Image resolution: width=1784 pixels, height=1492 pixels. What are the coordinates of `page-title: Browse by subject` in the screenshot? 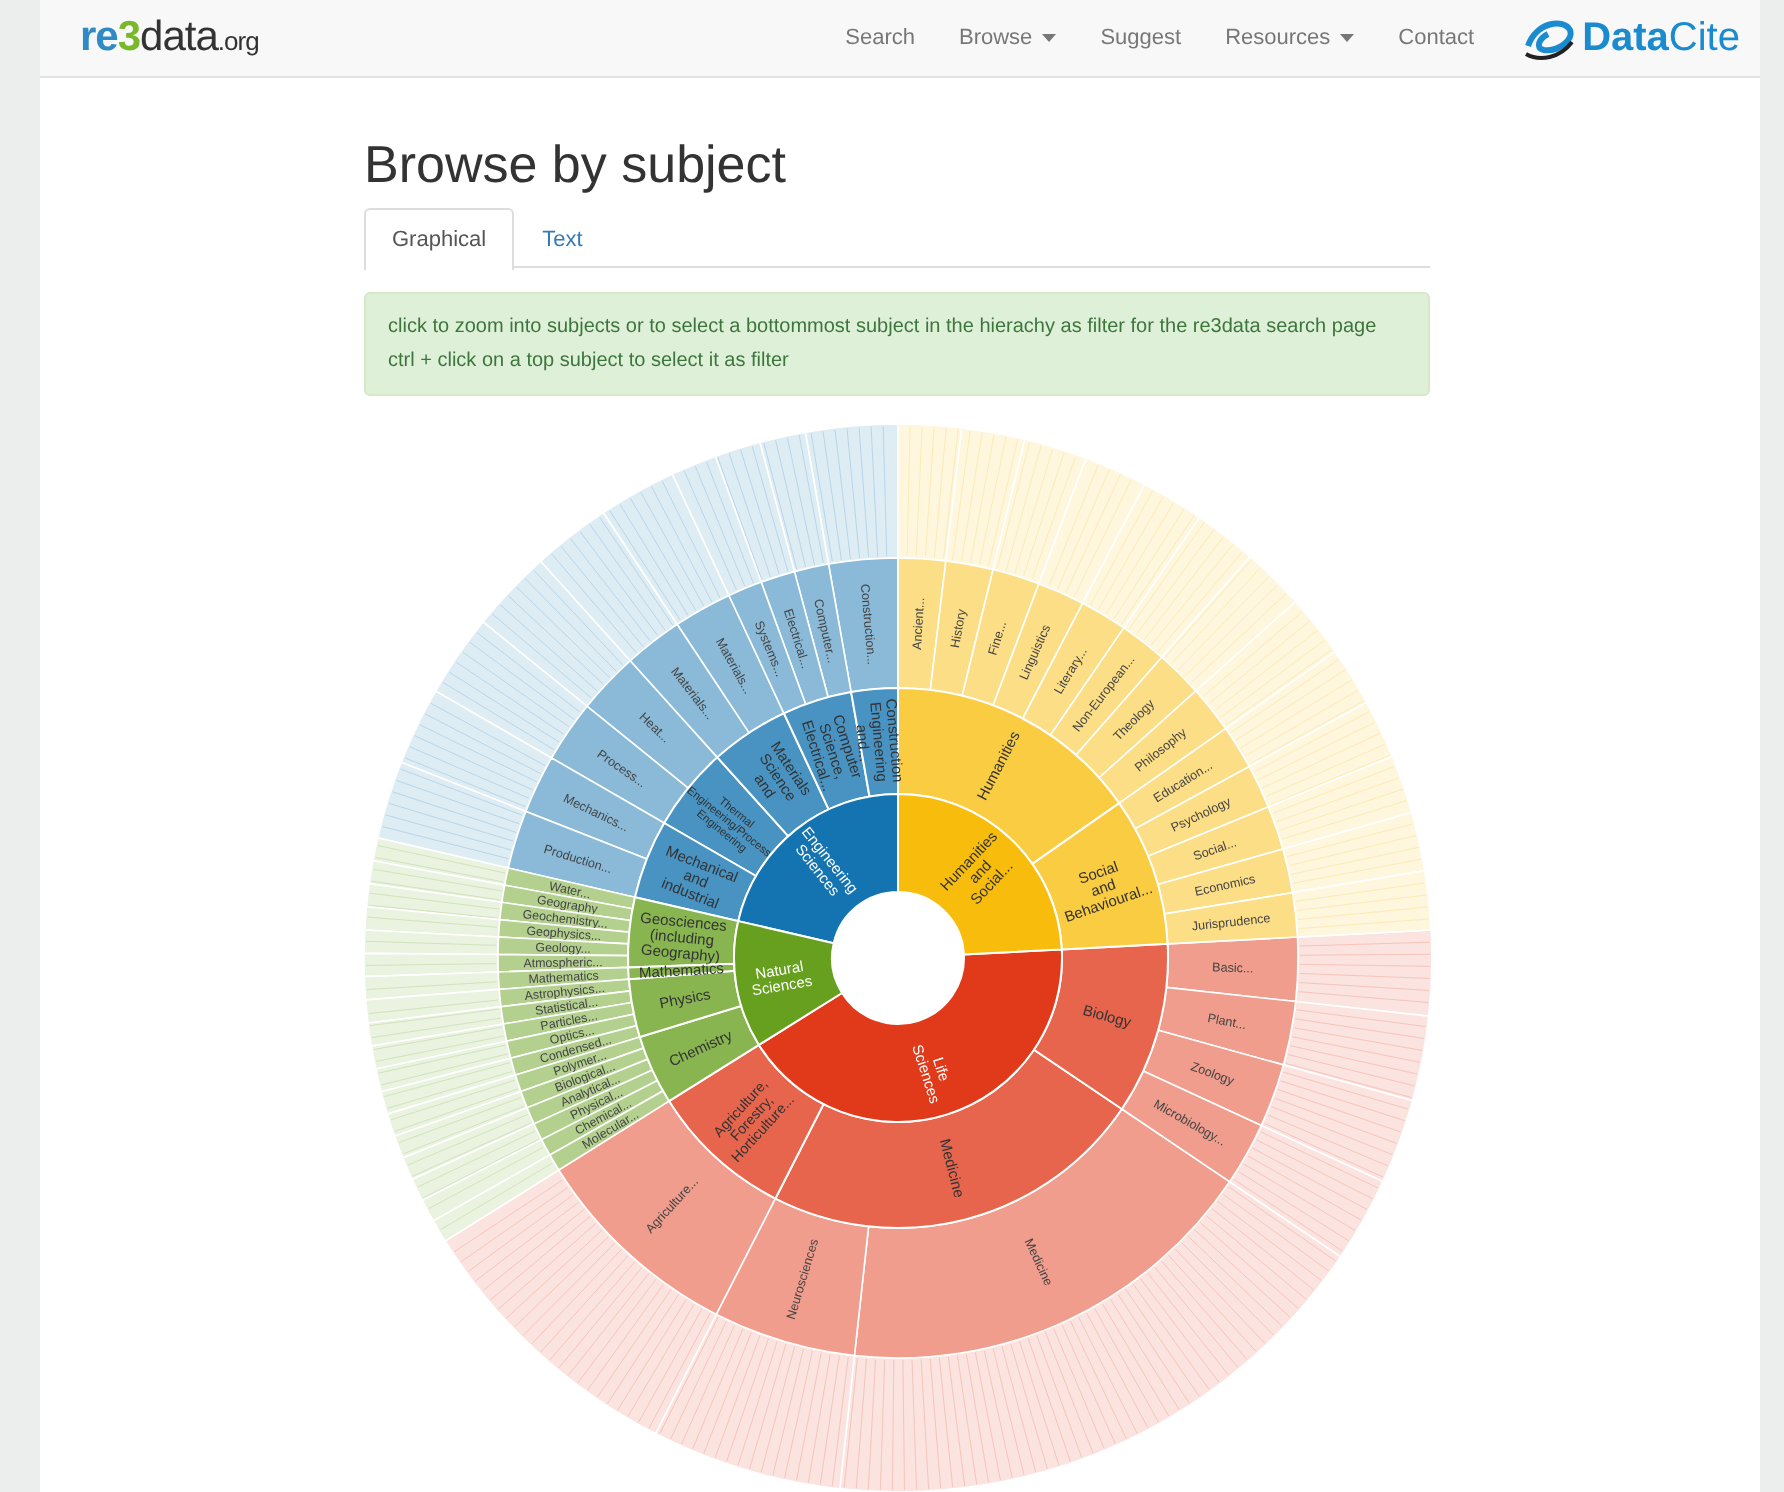 It's located at (576, 165).